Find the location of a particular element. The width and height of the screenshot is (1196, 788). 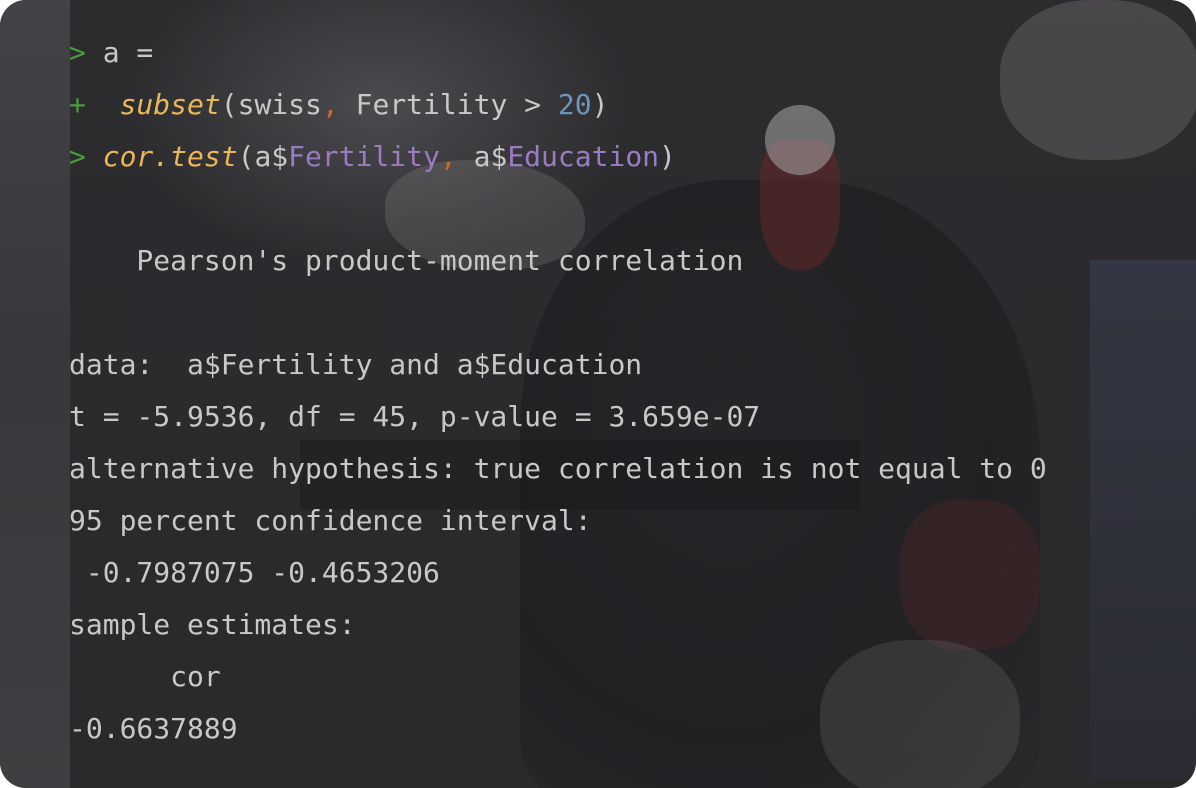

console-input-line: > cor.test(a$Fertility, a$Education) is located at coordinates (372, 157).